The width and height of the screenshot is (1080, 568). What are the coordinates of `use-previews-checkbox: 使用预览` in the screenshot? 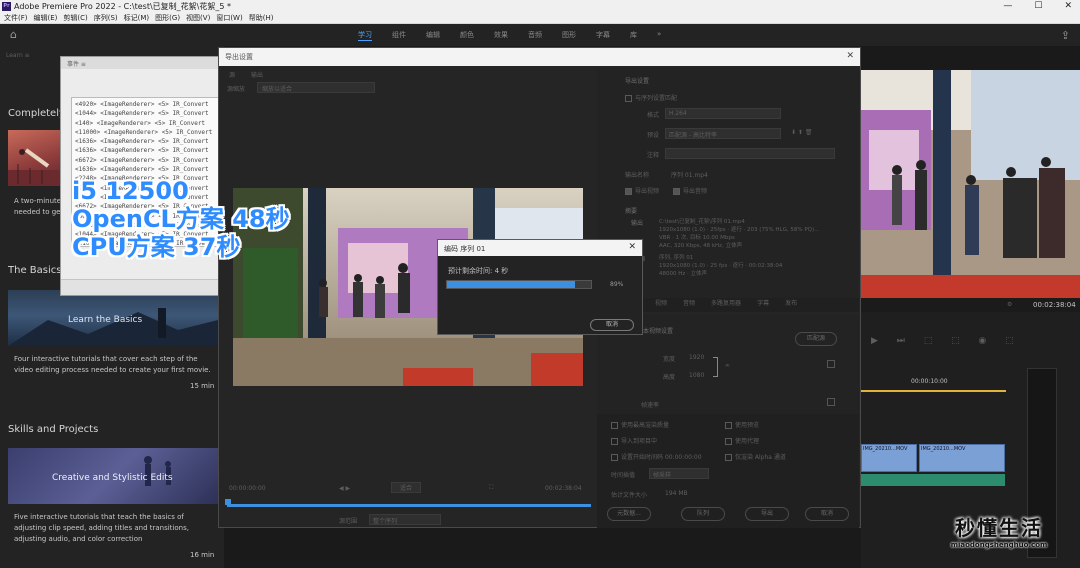 It's located at (742, 424).